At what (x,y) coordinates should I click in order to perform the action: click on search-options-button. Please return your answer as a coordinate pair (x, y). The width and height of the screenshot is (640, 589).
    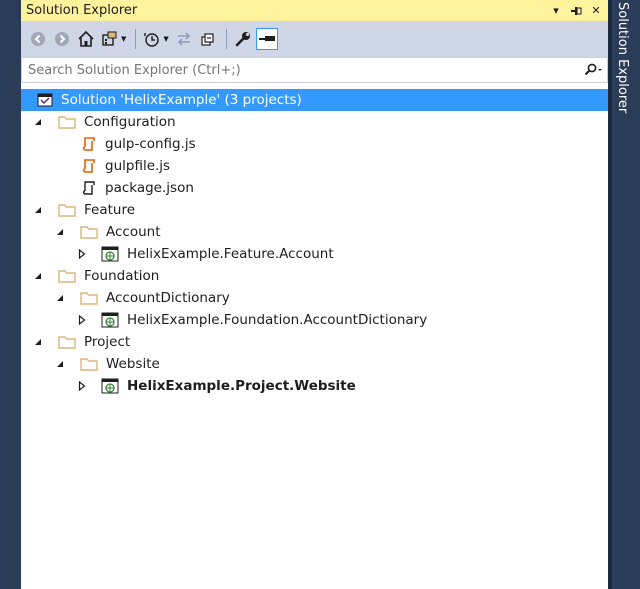
    Looking at the image, I should click on (593, 70).